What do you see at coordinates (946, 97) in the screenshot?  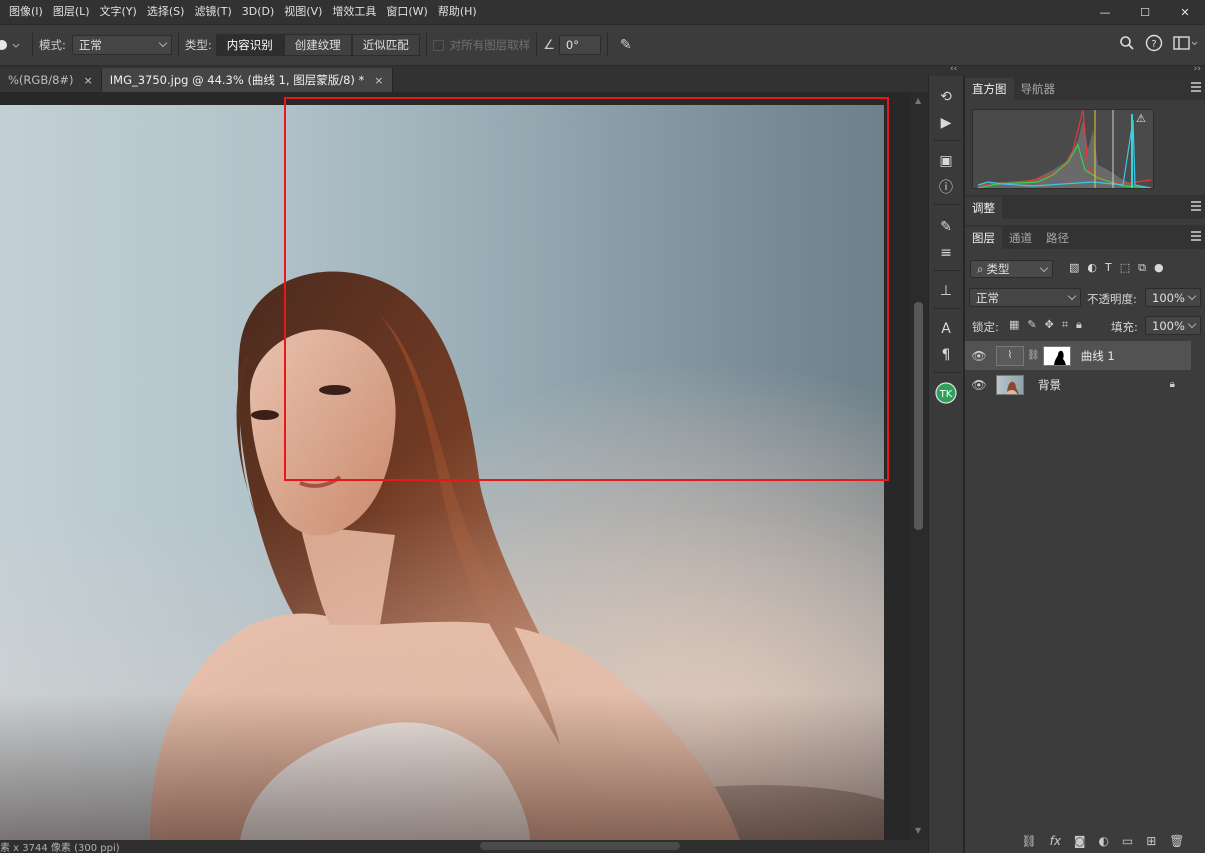 I see `history-icon: ⟲` at bounding box center [946, 97].